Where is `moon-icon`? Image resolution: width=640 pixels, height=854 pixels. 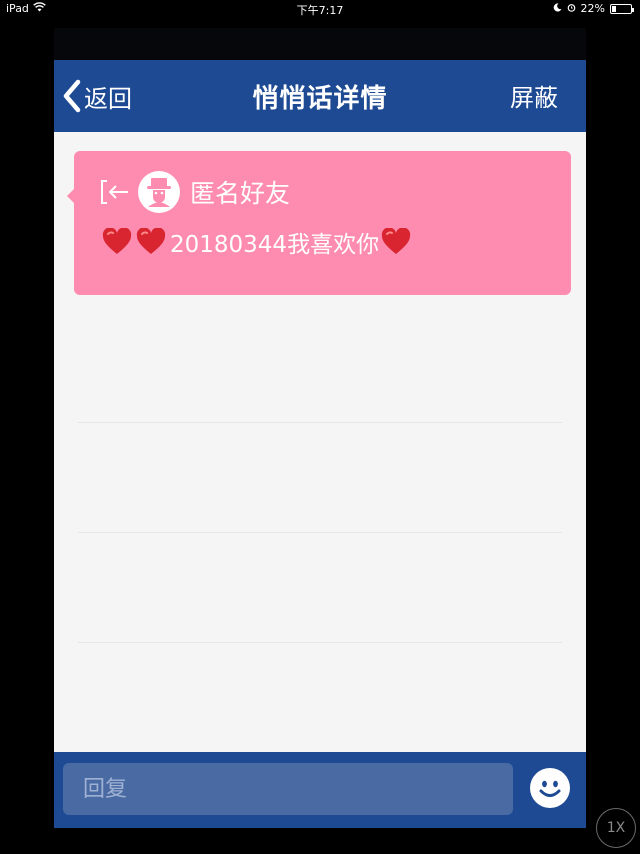
moon-icon is located at coordinates (557, 8).